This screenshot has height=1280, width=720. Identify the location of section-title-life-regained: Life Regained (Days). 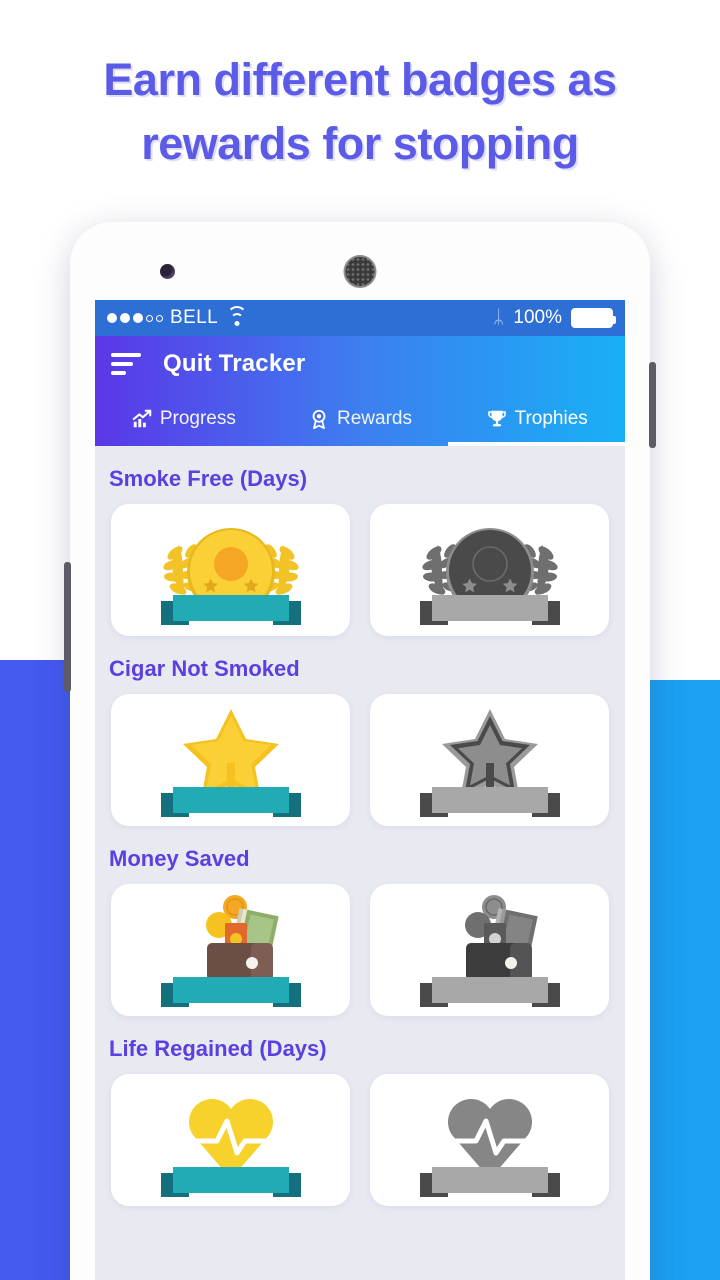
(218, 1048).